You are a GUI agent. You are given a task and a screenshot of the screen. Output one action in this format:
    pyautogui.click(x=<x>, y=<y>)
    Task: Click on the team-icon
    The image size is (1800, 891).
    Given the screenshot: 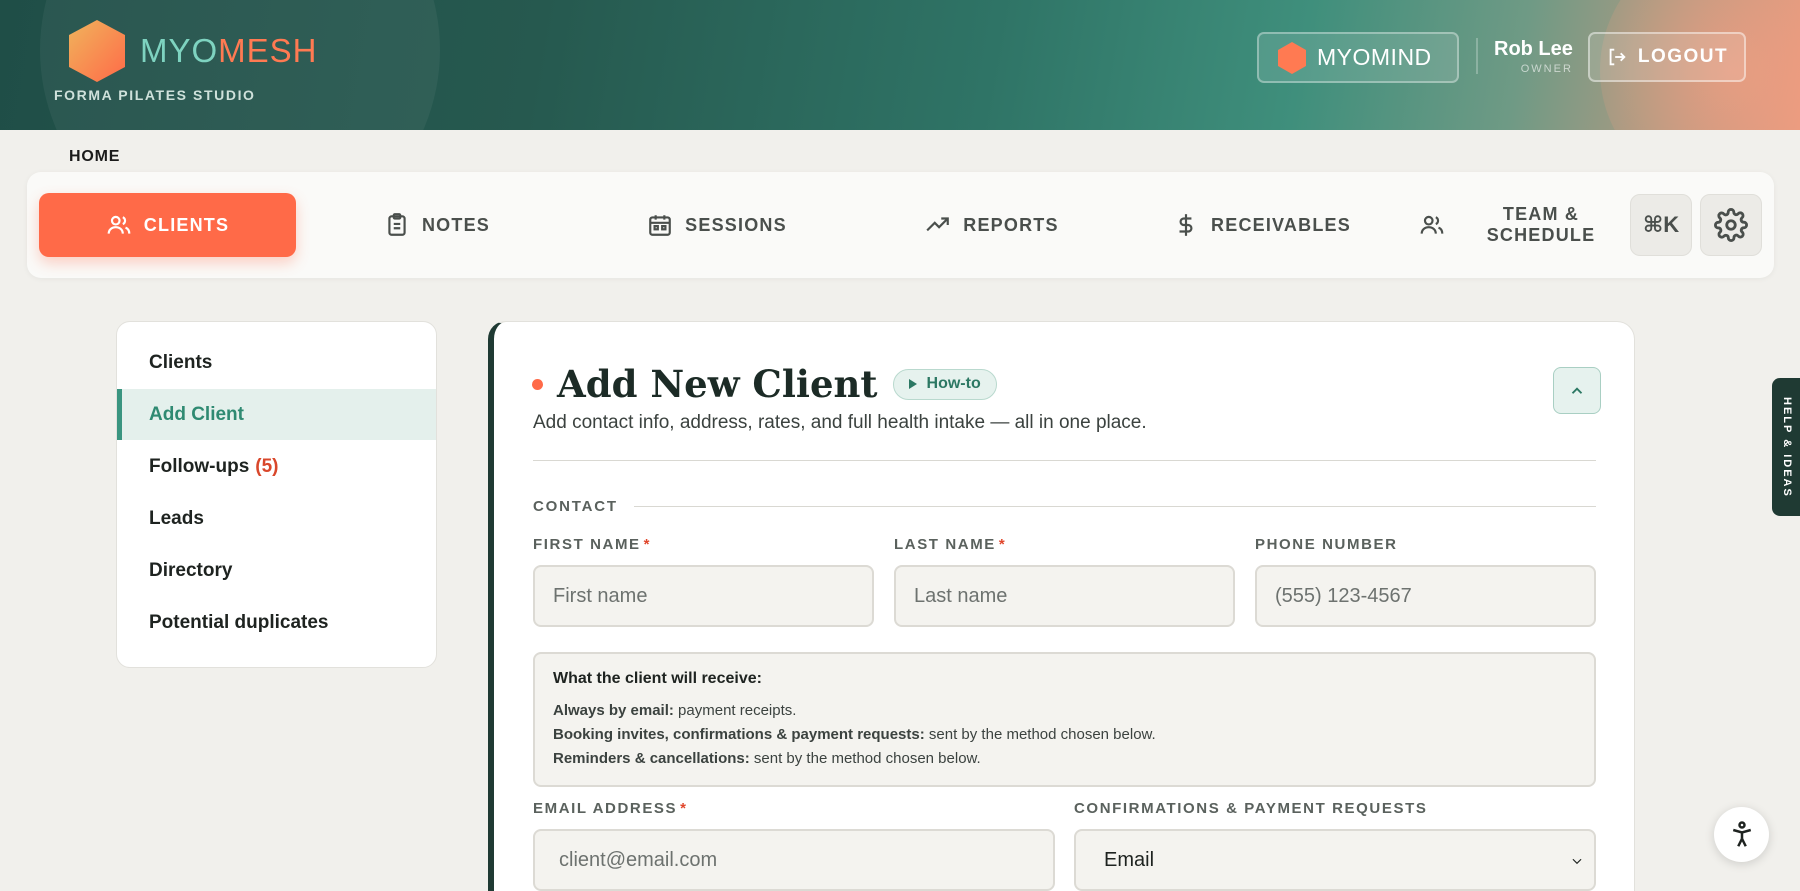 What is the action you would take?
    pyautogui.click(x=1432, y=224)
    